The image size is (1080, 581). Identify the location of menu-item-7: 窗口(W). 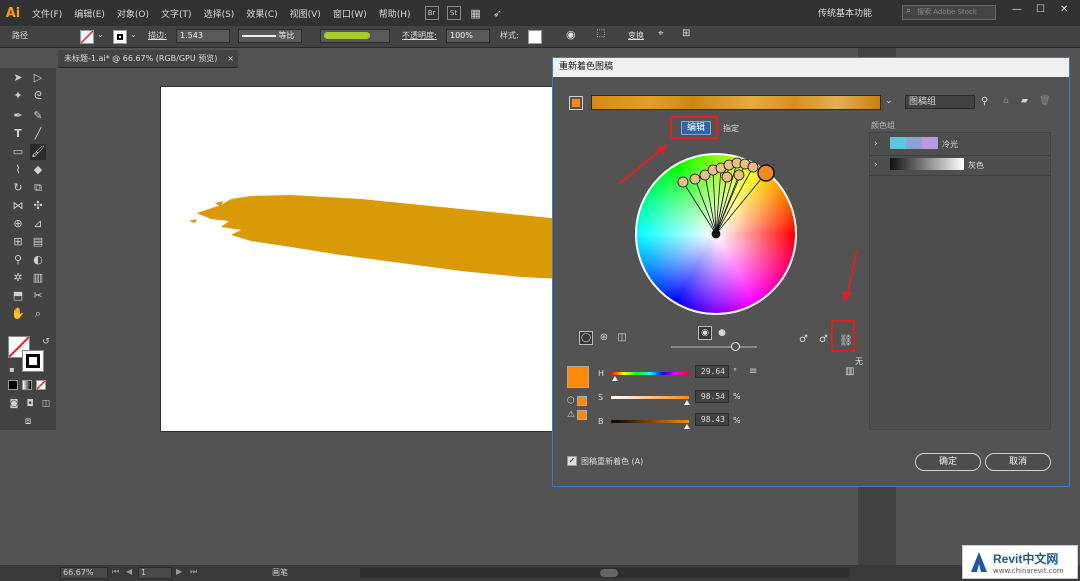
(350, 13).